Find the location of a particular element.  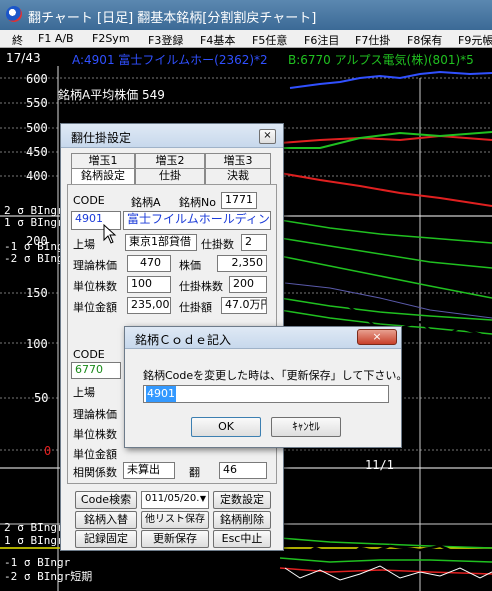

cancel-button: ｷｬﾝｾﾙ is located at coordinates (306, 427).